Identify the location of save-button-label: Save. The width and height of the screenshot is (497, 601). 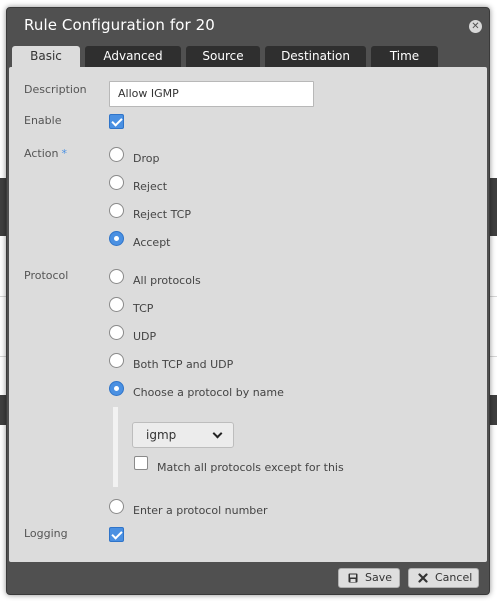
(379, 577).